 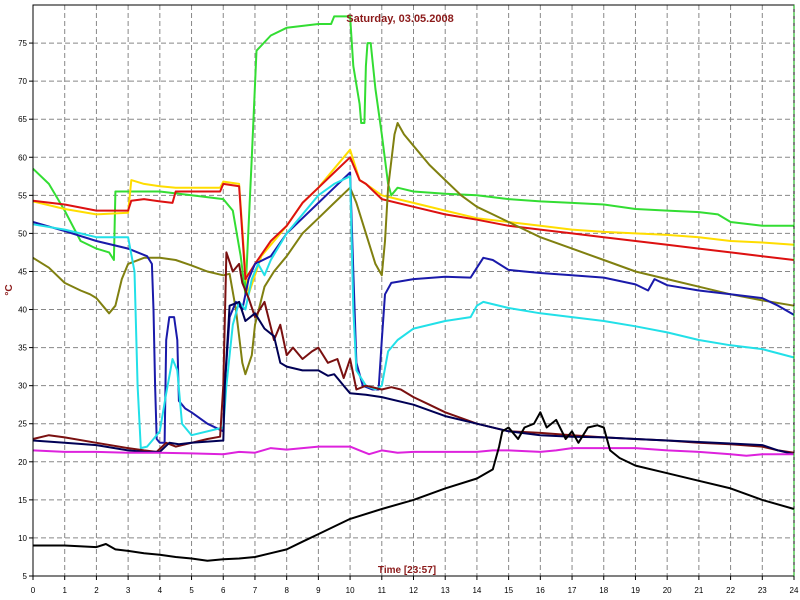 I want to click on y-tick-label: 75, so click(x=22, y=43).